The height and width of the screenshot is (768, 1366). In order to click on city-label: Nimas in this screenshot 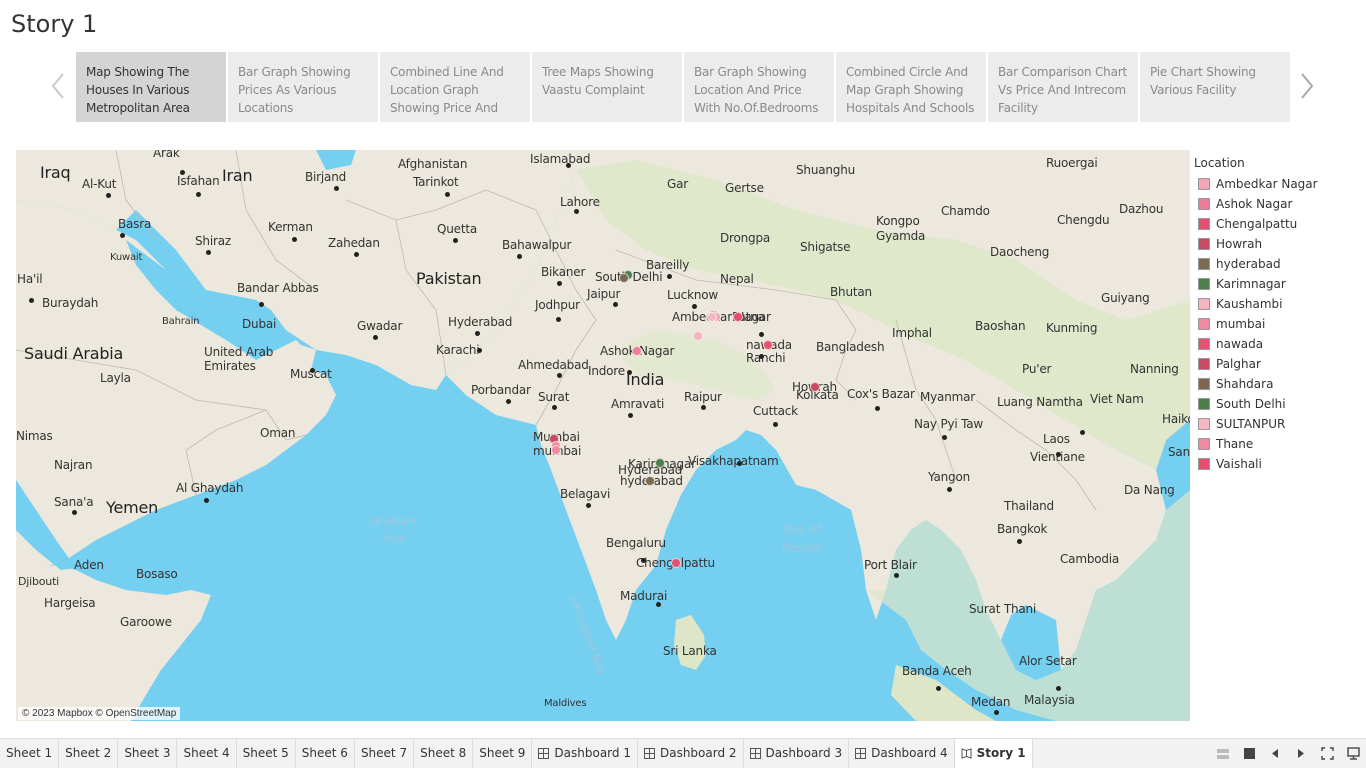, I will do `click(34, 436)`.